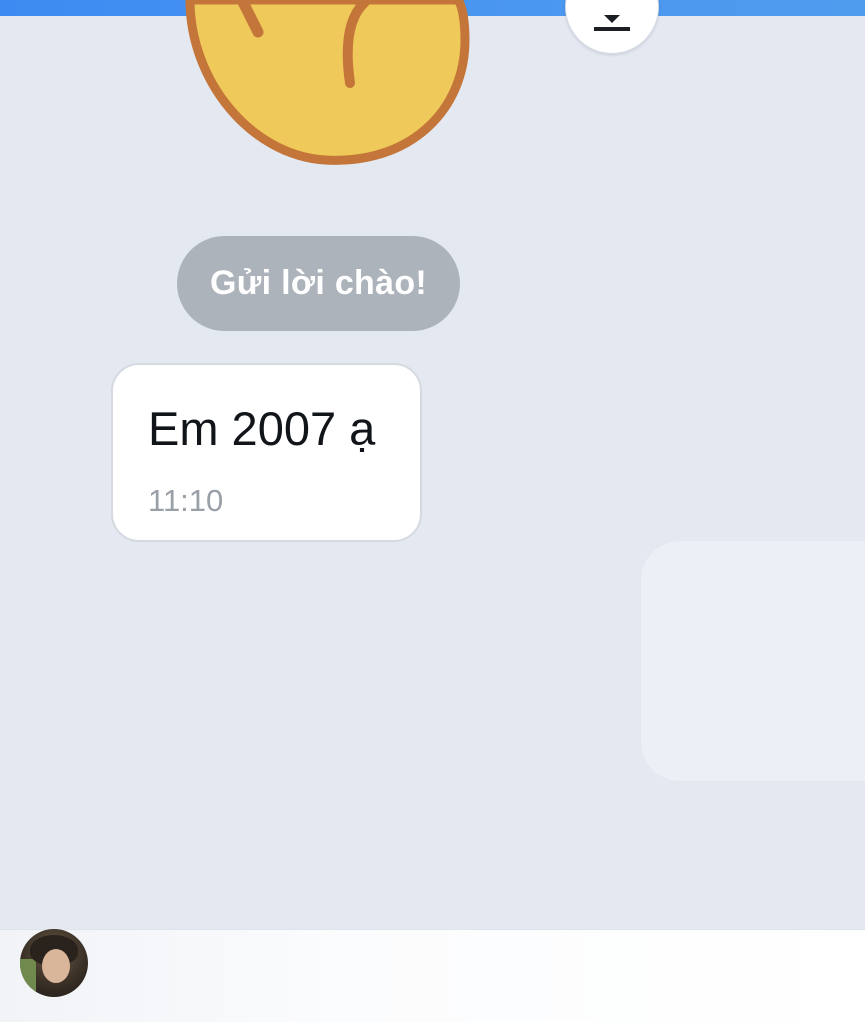  I want to click on send-greeting-button: Gửi lời chào!, so click(318, 283).